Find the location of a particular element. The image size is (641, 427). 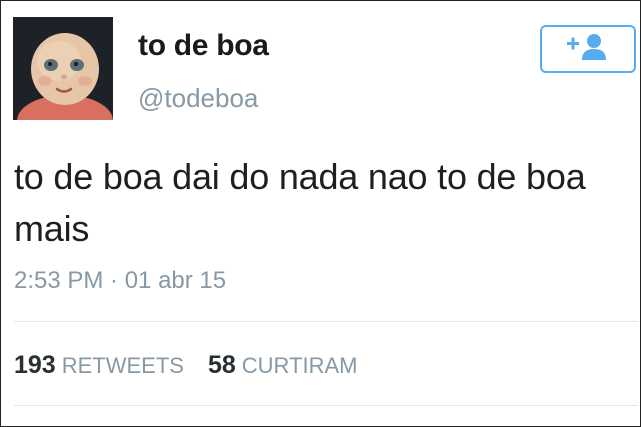

retweets-count: 193 is located at coordinates (35, 365).